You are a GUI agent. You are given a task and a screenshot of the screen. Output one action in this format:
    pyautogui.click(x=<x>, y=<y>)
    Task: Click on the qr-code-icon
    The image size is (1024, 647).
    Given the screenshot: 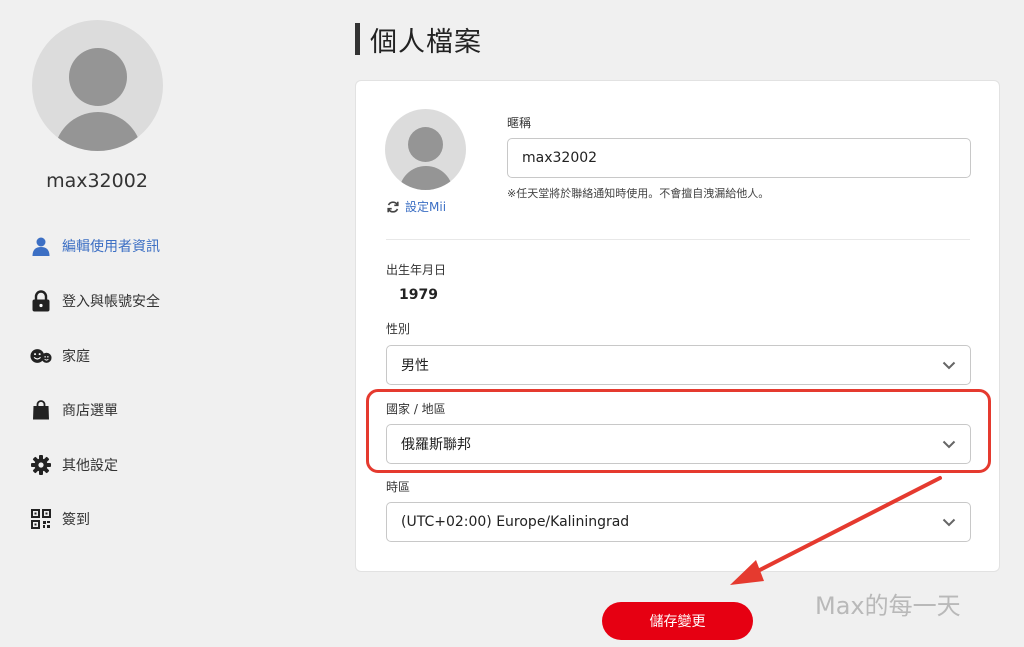 What is the action you would take?
    pyautogui.click(x=41, y=519)
    